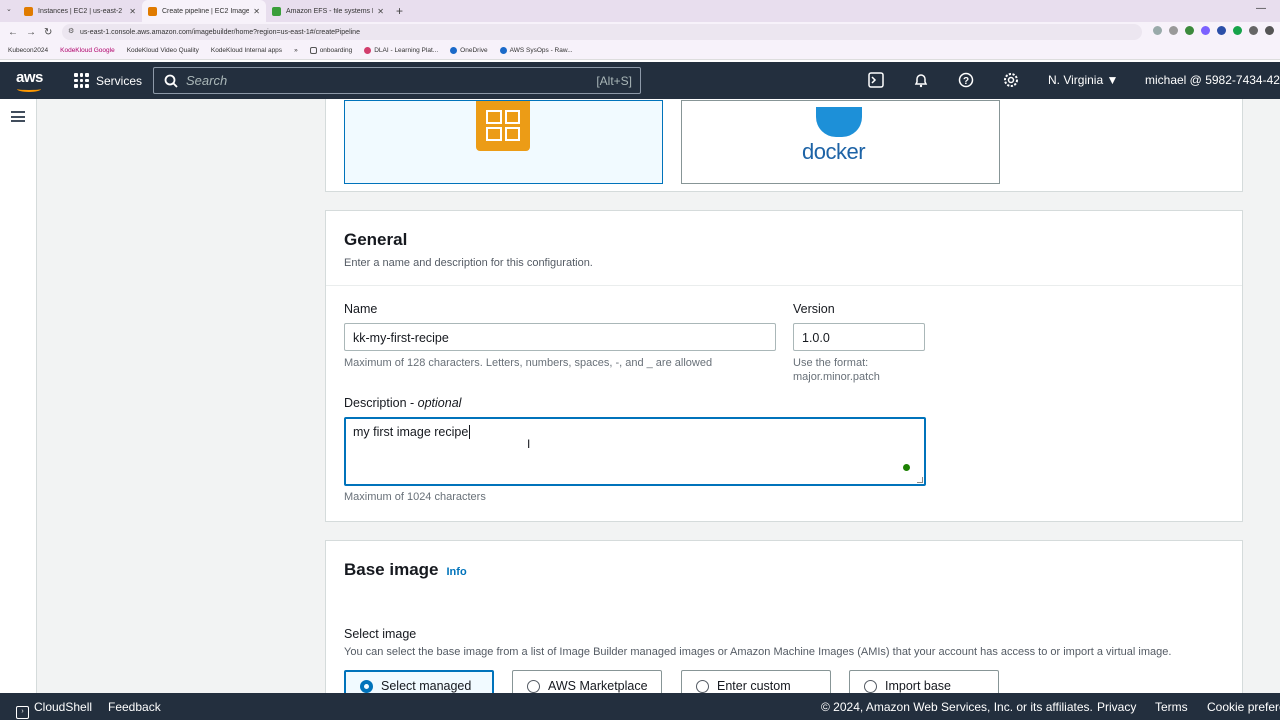 This screenshot has height=720, width=1280. Describe the element at coordinates (587, 681) in the screenshot. I see `radio-aws-marketplace: AWS Marketplace` at that location.